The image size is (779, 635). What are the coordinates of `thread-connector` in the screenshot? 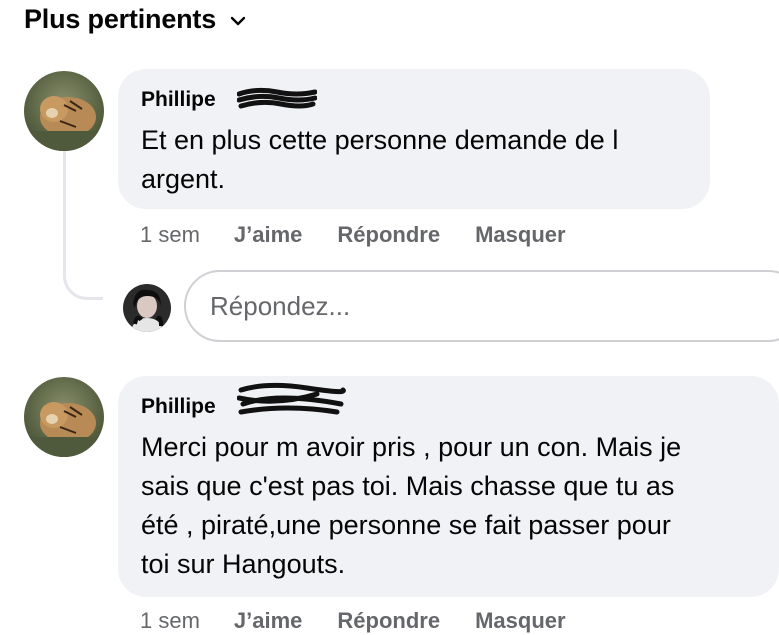 It's located at (83, 225).